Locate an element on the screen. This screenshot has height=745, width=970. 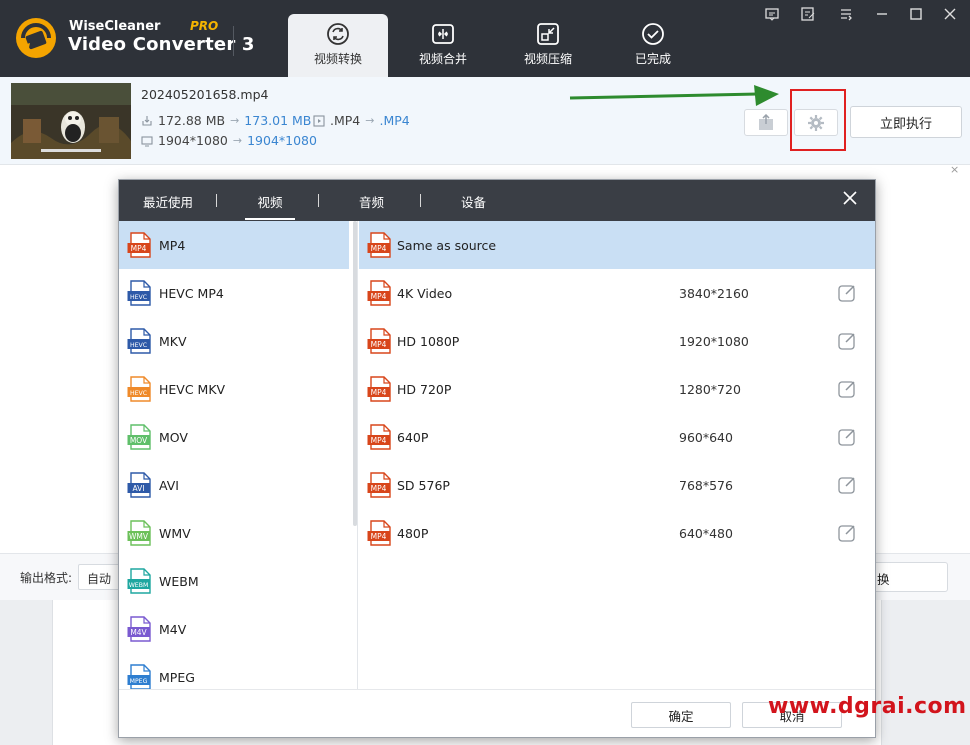
tab-devices: 设备 is located at coordinates (473, 201).